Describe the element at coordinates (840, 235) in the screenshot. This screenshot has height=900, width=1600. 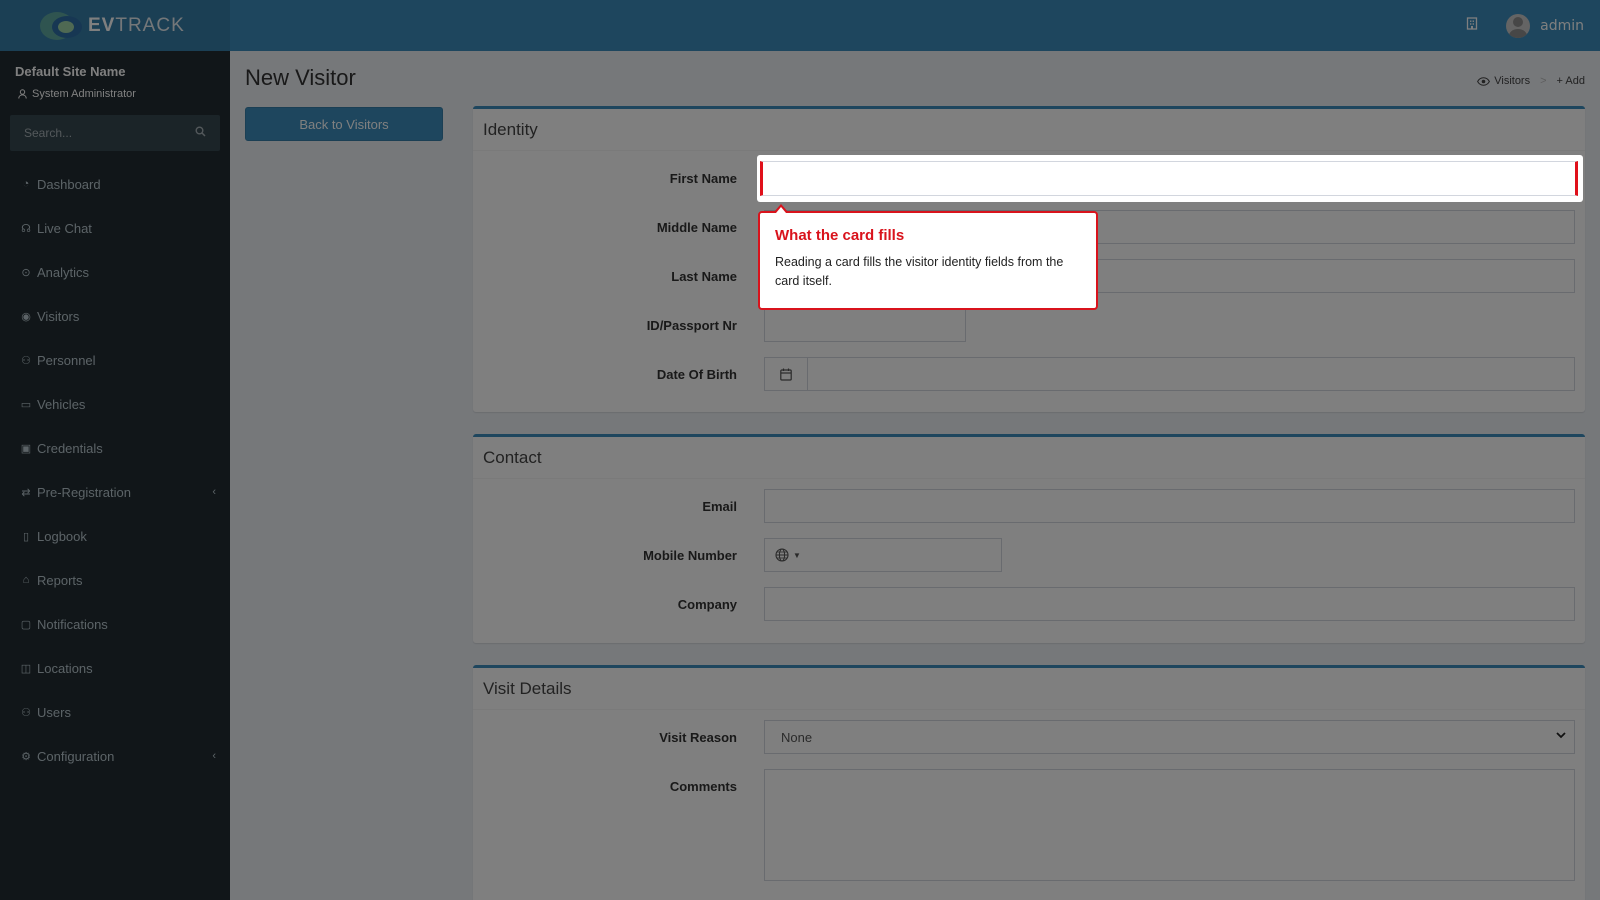
I see `tooltip-title: What the card fills` at that location.